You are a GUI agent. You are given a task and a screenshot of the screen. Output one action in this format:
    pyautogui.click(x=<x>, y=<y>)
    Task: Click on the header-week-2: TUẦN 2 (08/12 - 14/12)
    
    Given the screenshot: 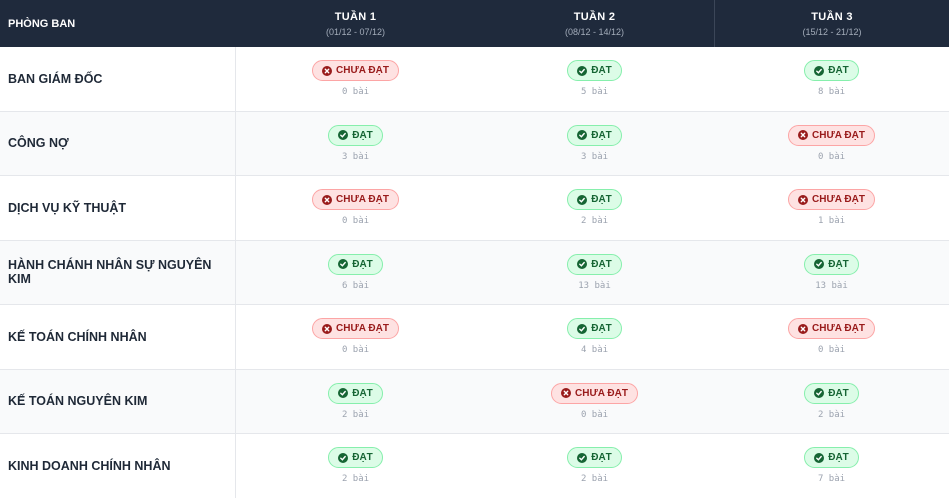 What is the action you would take?
    pyautogui.click(x=594, y=23)
    